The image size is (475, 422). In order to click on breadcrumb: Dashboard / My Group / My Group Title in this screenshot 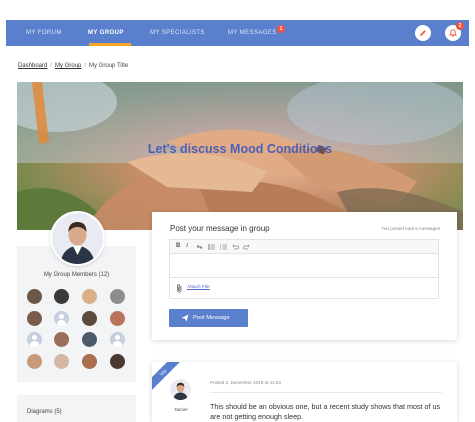, I will do `click(73, 66)`.